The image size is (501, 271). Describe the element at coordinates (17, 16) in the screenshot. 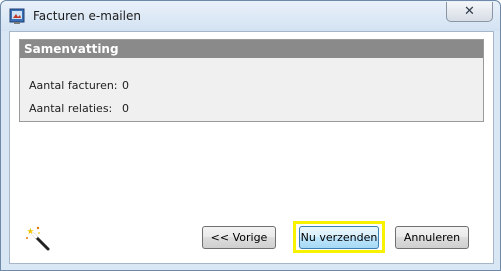

I see `app-window-icon` at that location.